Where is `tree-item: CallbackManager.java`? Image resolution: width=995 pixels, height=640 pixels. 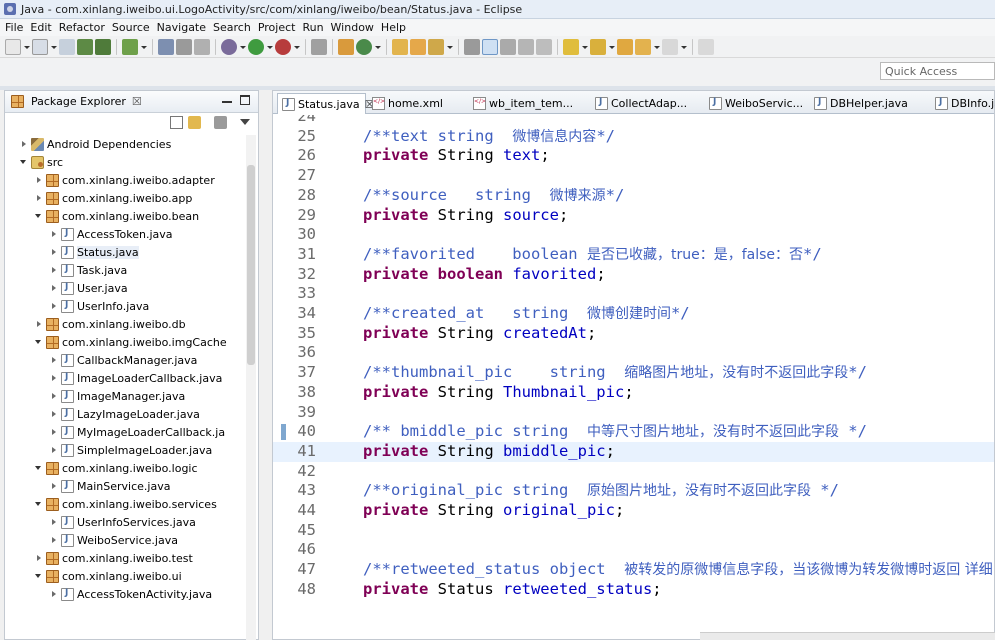
tree-item: CallbackManager.java is located at coordinates (125, 360).